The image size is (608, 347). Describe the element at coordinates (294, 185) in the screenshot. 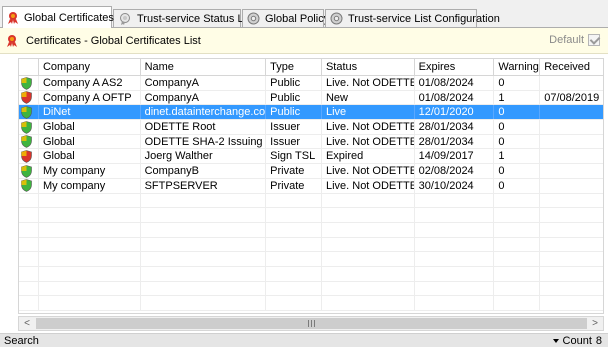

I see `cell-type: Private` at that location.